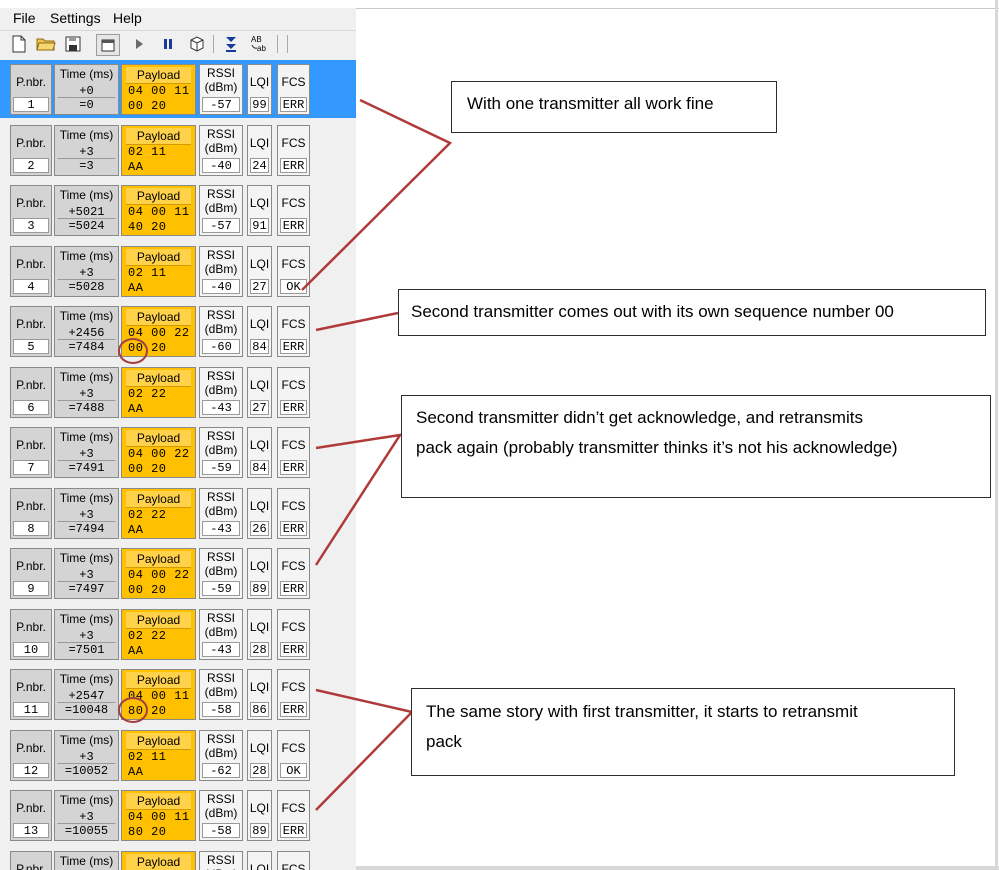  I want to click on rssi-value: -59, so click(221, 467).